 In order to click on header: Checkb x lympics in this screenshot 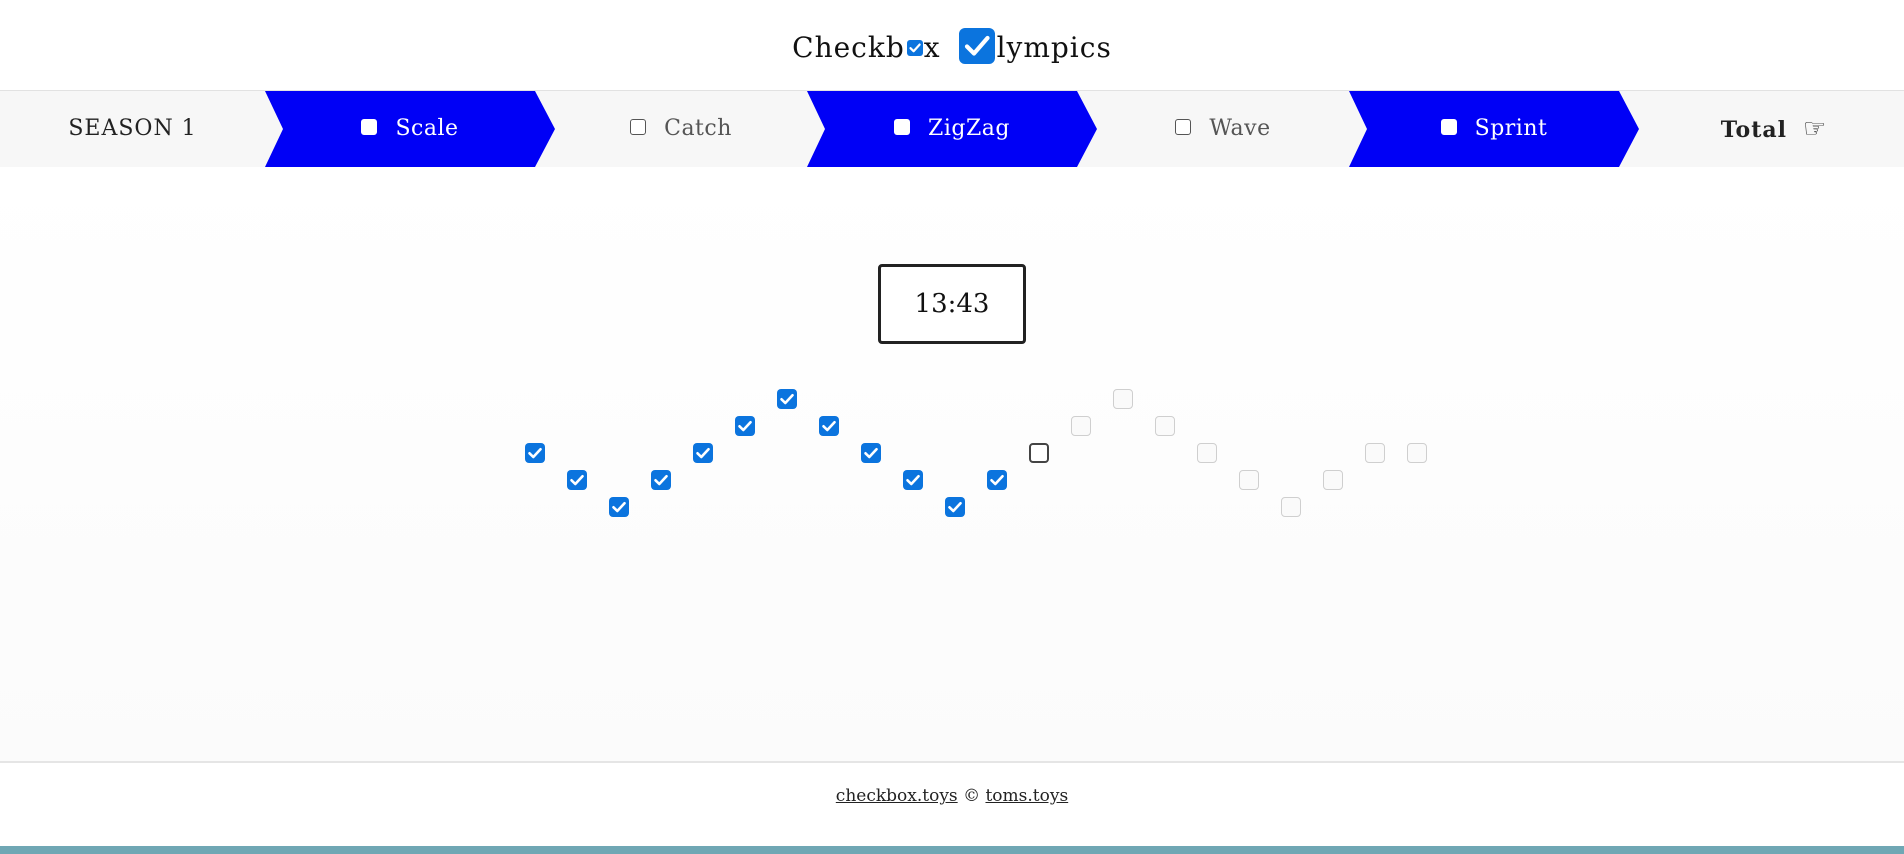, I will do `click(952, 45)`.